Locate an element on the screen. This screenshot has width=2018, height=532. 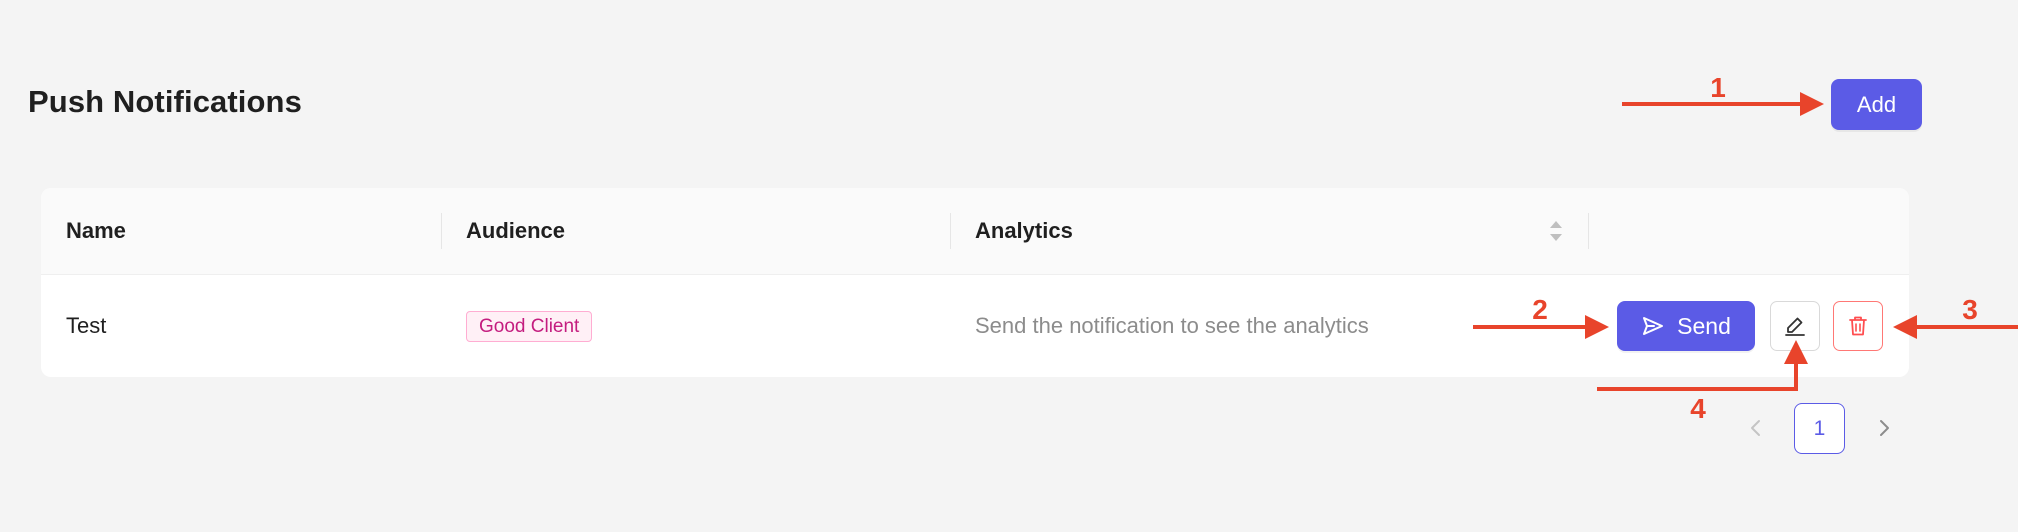
edit-button is located at coordinates (1795, 326).